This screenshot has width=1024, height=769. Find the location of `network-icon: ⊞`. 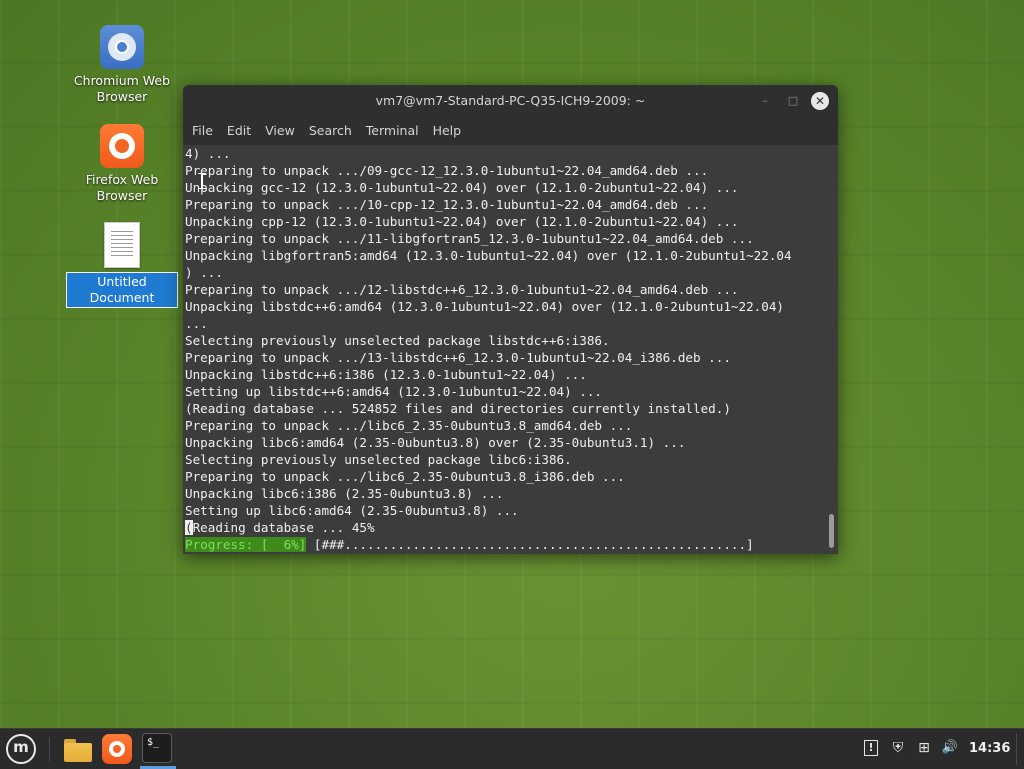

network-icon: ⊞ is located at coordinates (924, 748).